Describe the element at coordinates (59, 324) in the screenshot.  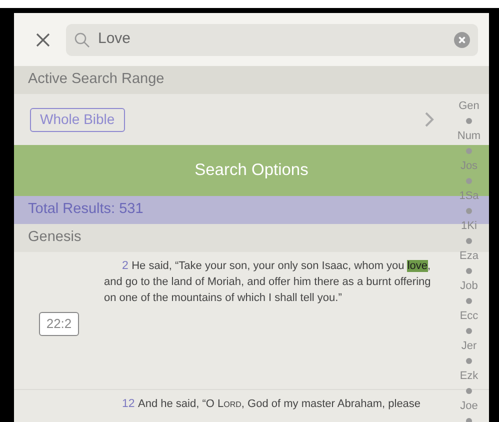
I see `reference-button: 22:2` at that location.